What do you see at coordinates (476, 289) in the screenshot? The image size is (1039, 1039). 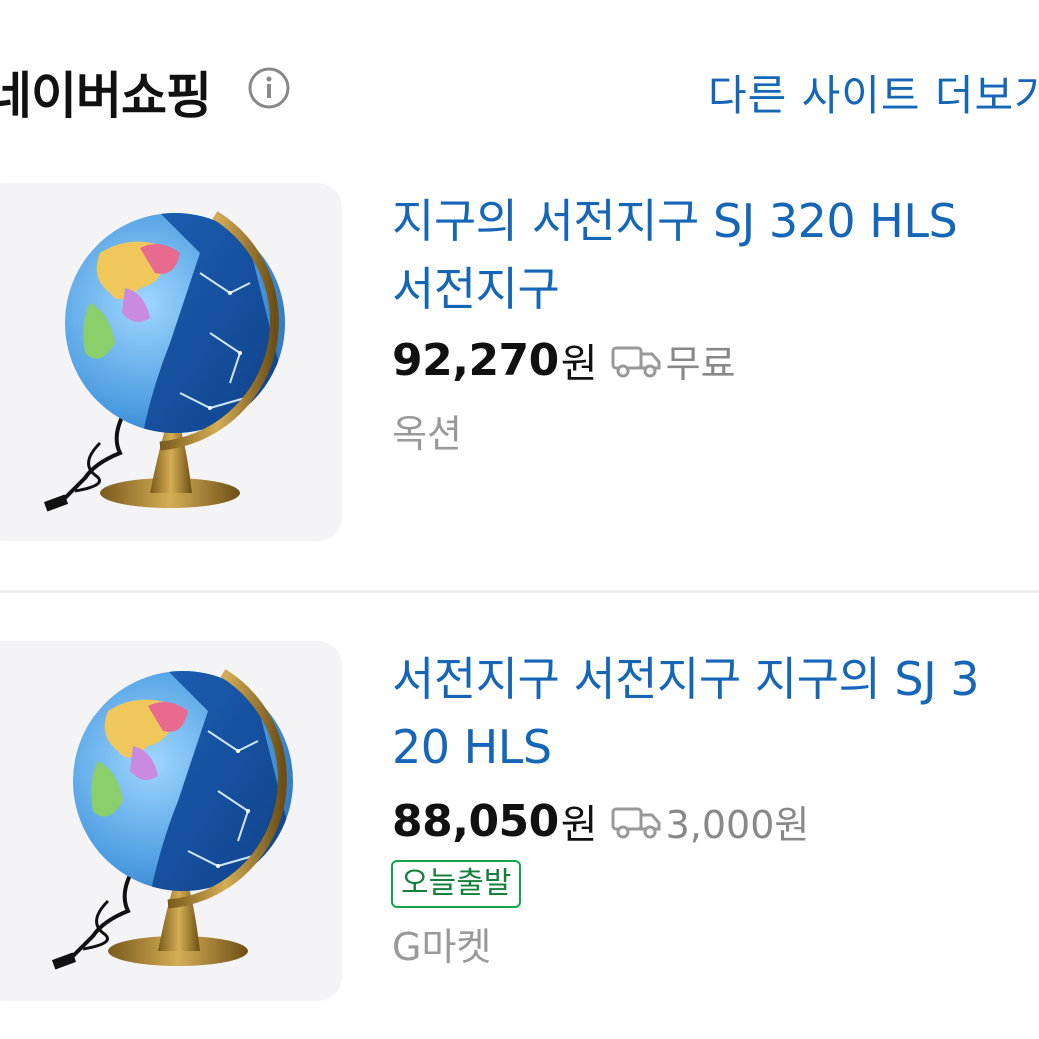 I see `product-title-line: 서전지구` at bounding box center [476, 289].